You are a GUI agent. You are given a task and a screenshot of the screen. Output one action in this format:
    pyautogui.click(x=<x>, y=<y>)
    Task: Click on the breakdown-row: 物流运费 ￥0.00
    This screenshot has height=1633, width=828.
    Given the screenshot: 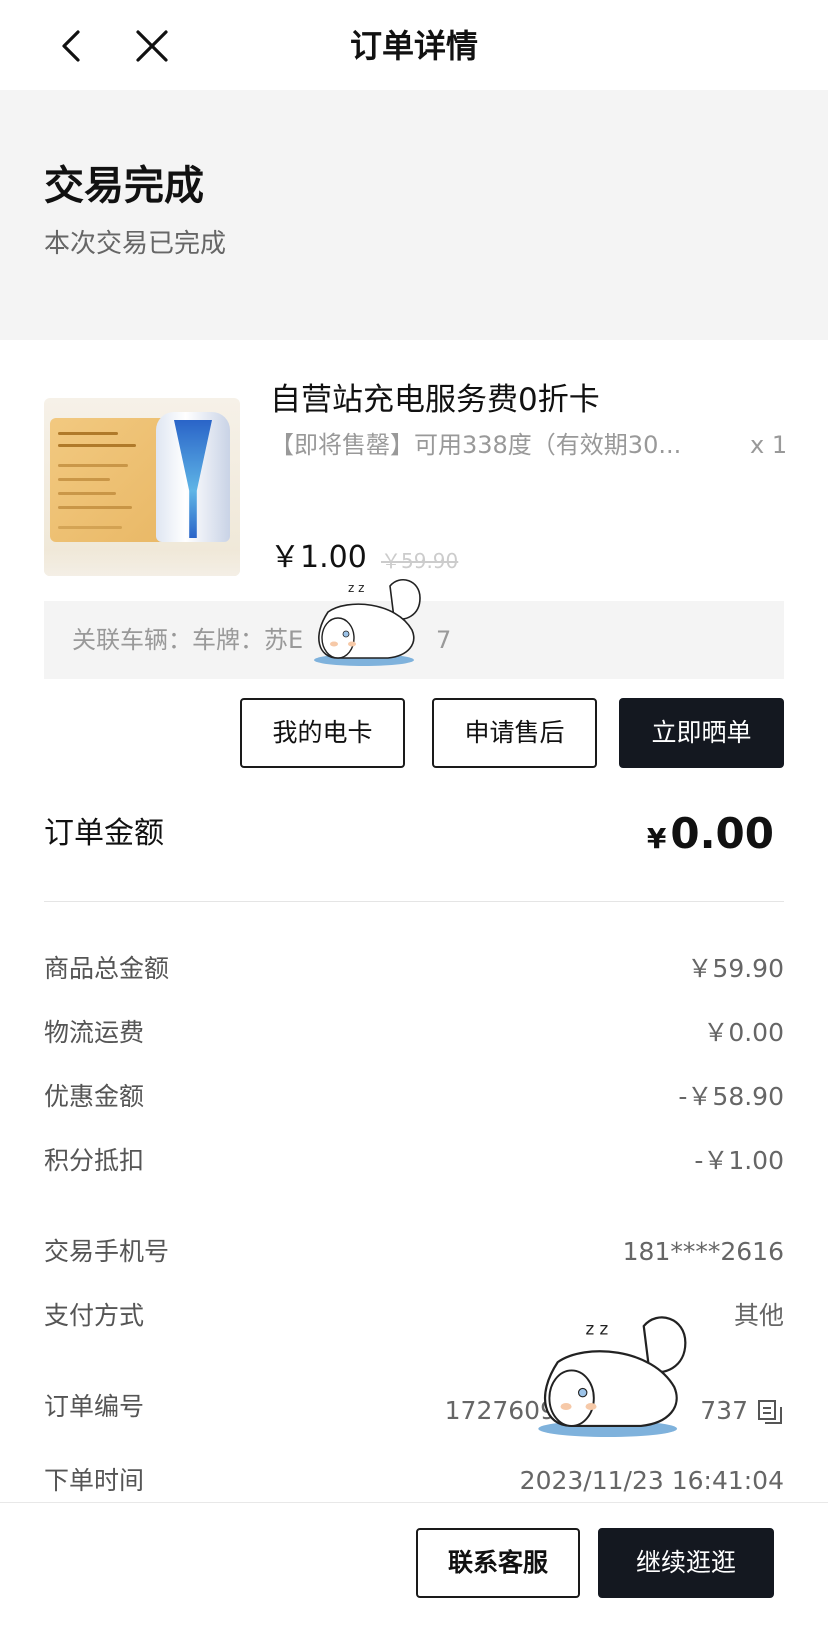 What is the action you would take?
    pyautogui.click(x=414, y=1033)
    